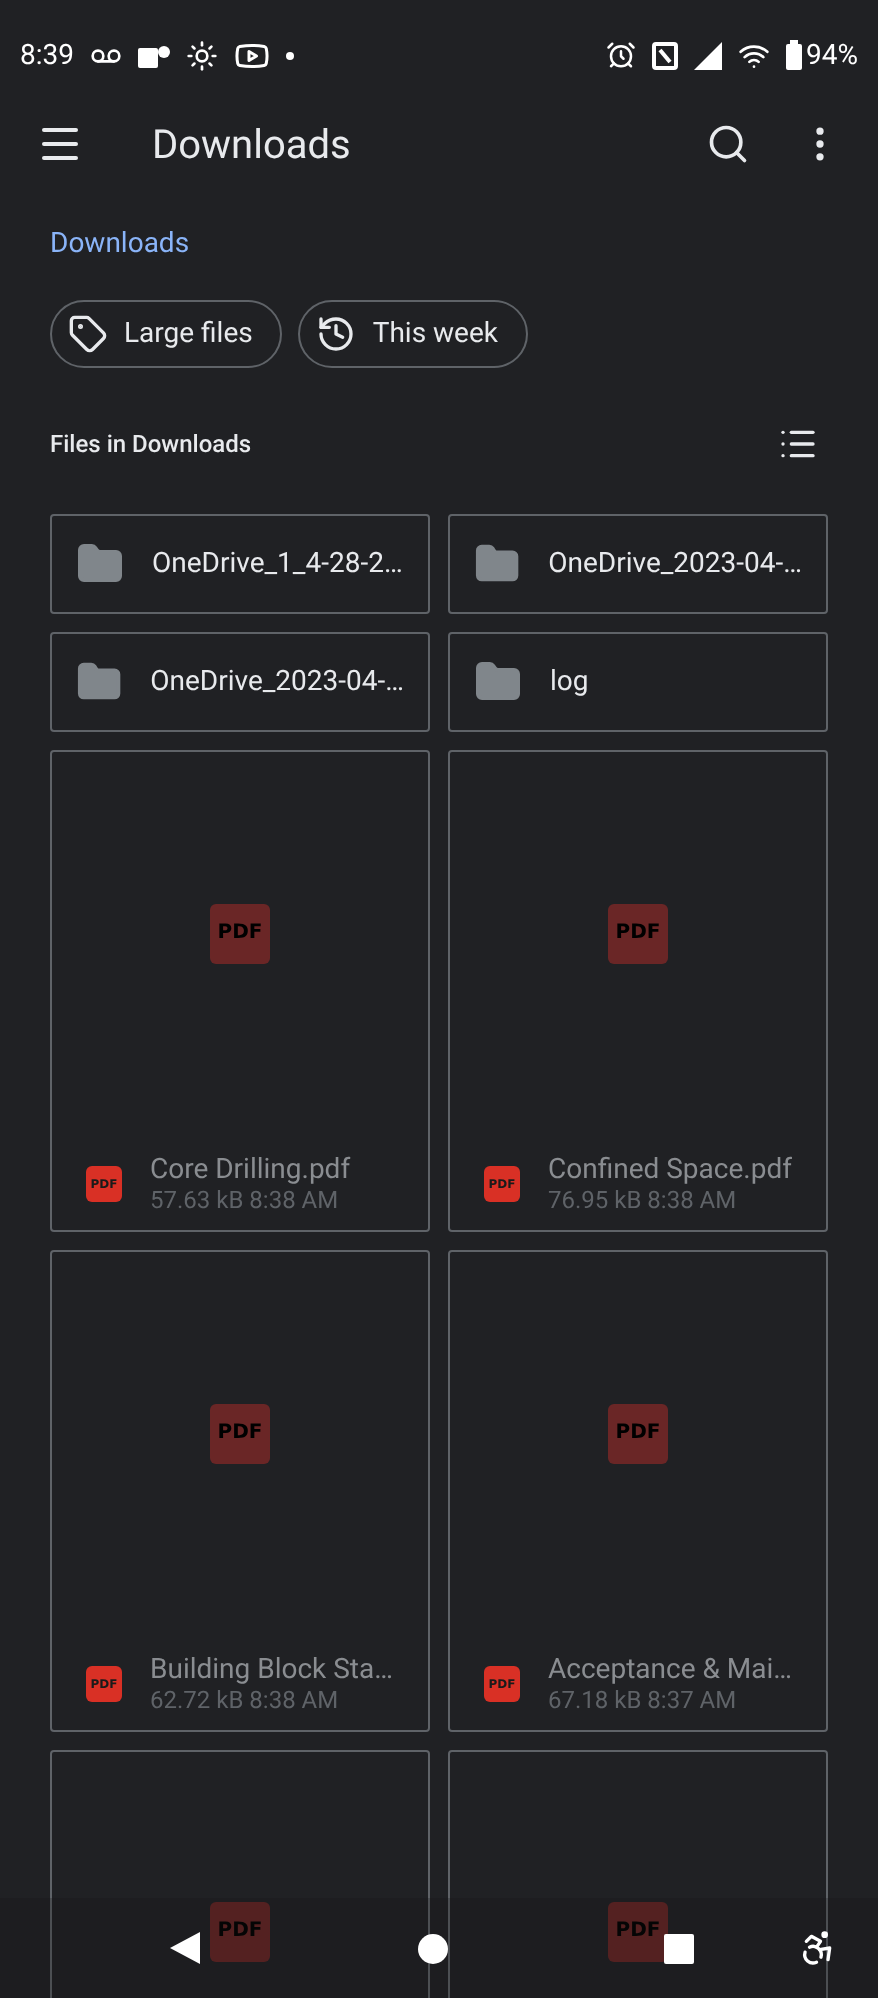  I want to click on alarm-icon, so click(621, 55).